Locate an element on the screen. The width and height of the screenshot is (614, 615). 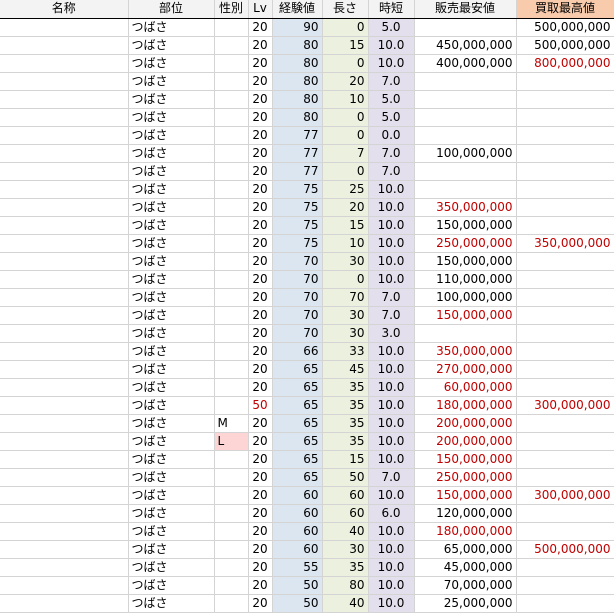
max-buy-cell: 300,000,000 is located at coordinates (565, 495).